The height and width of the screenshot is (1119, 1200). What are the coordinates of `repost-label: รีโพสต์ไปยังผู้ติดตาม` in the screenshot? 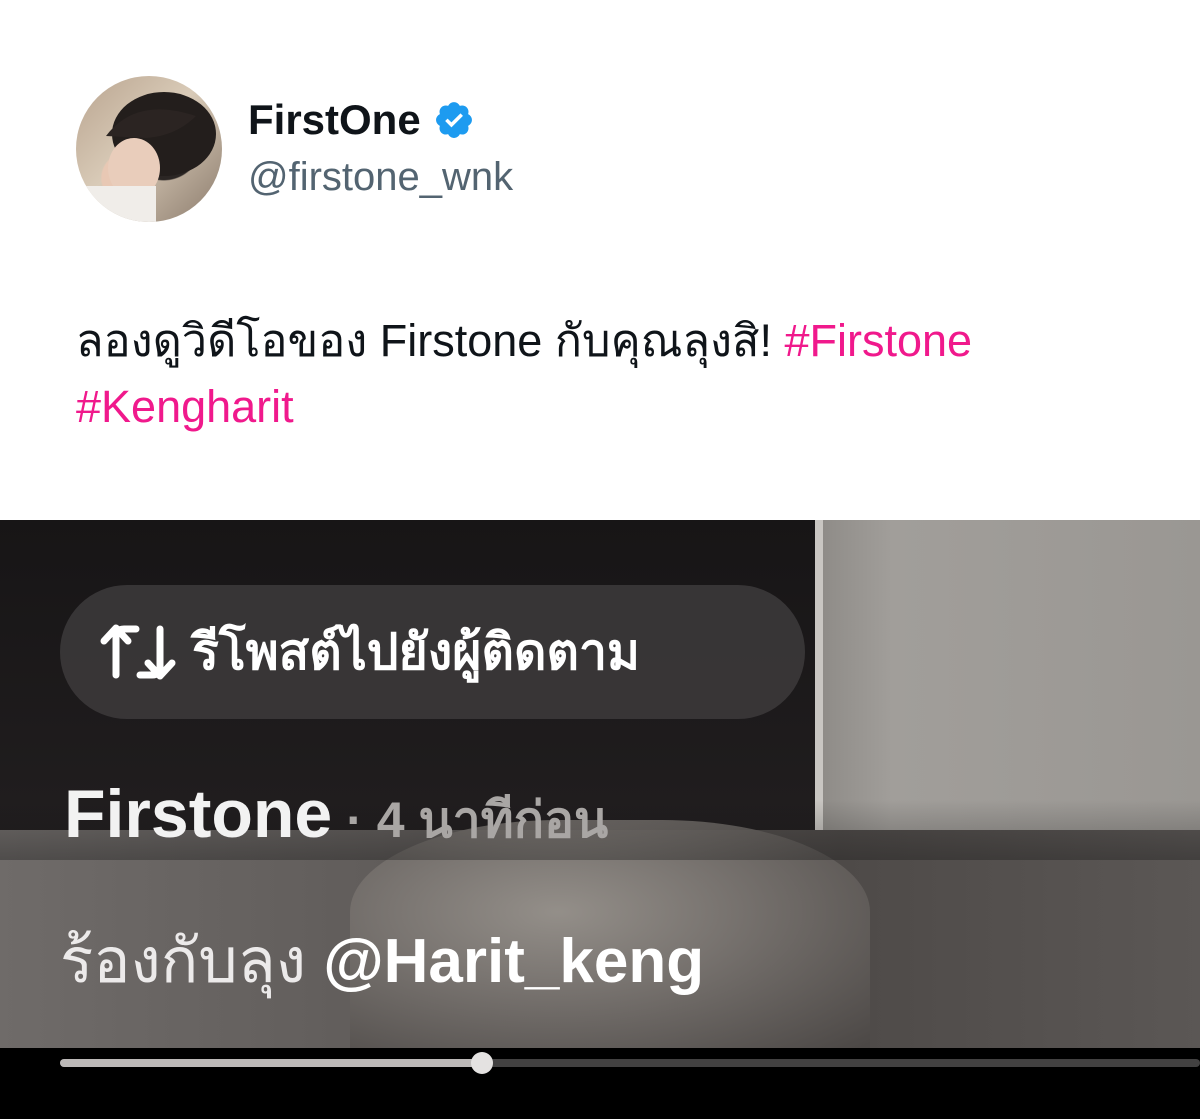 It's located at (416, 651).